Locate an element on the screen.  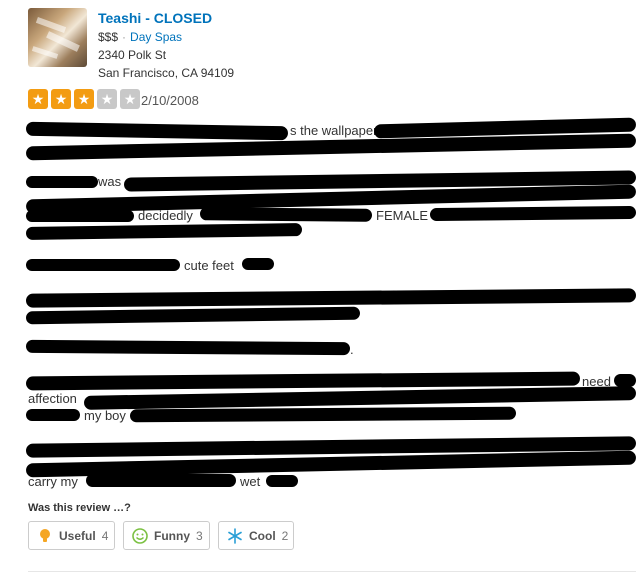
price-category-line: $$$ · Day Spas is located at coordinates (140, 37).